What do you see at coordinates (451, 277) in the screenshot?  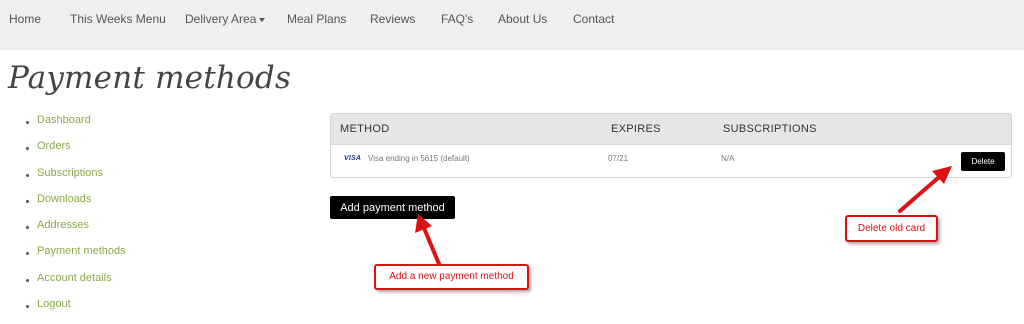 I see `add-method-annotation: Add a new payment method` at bounding box center [451, 277].